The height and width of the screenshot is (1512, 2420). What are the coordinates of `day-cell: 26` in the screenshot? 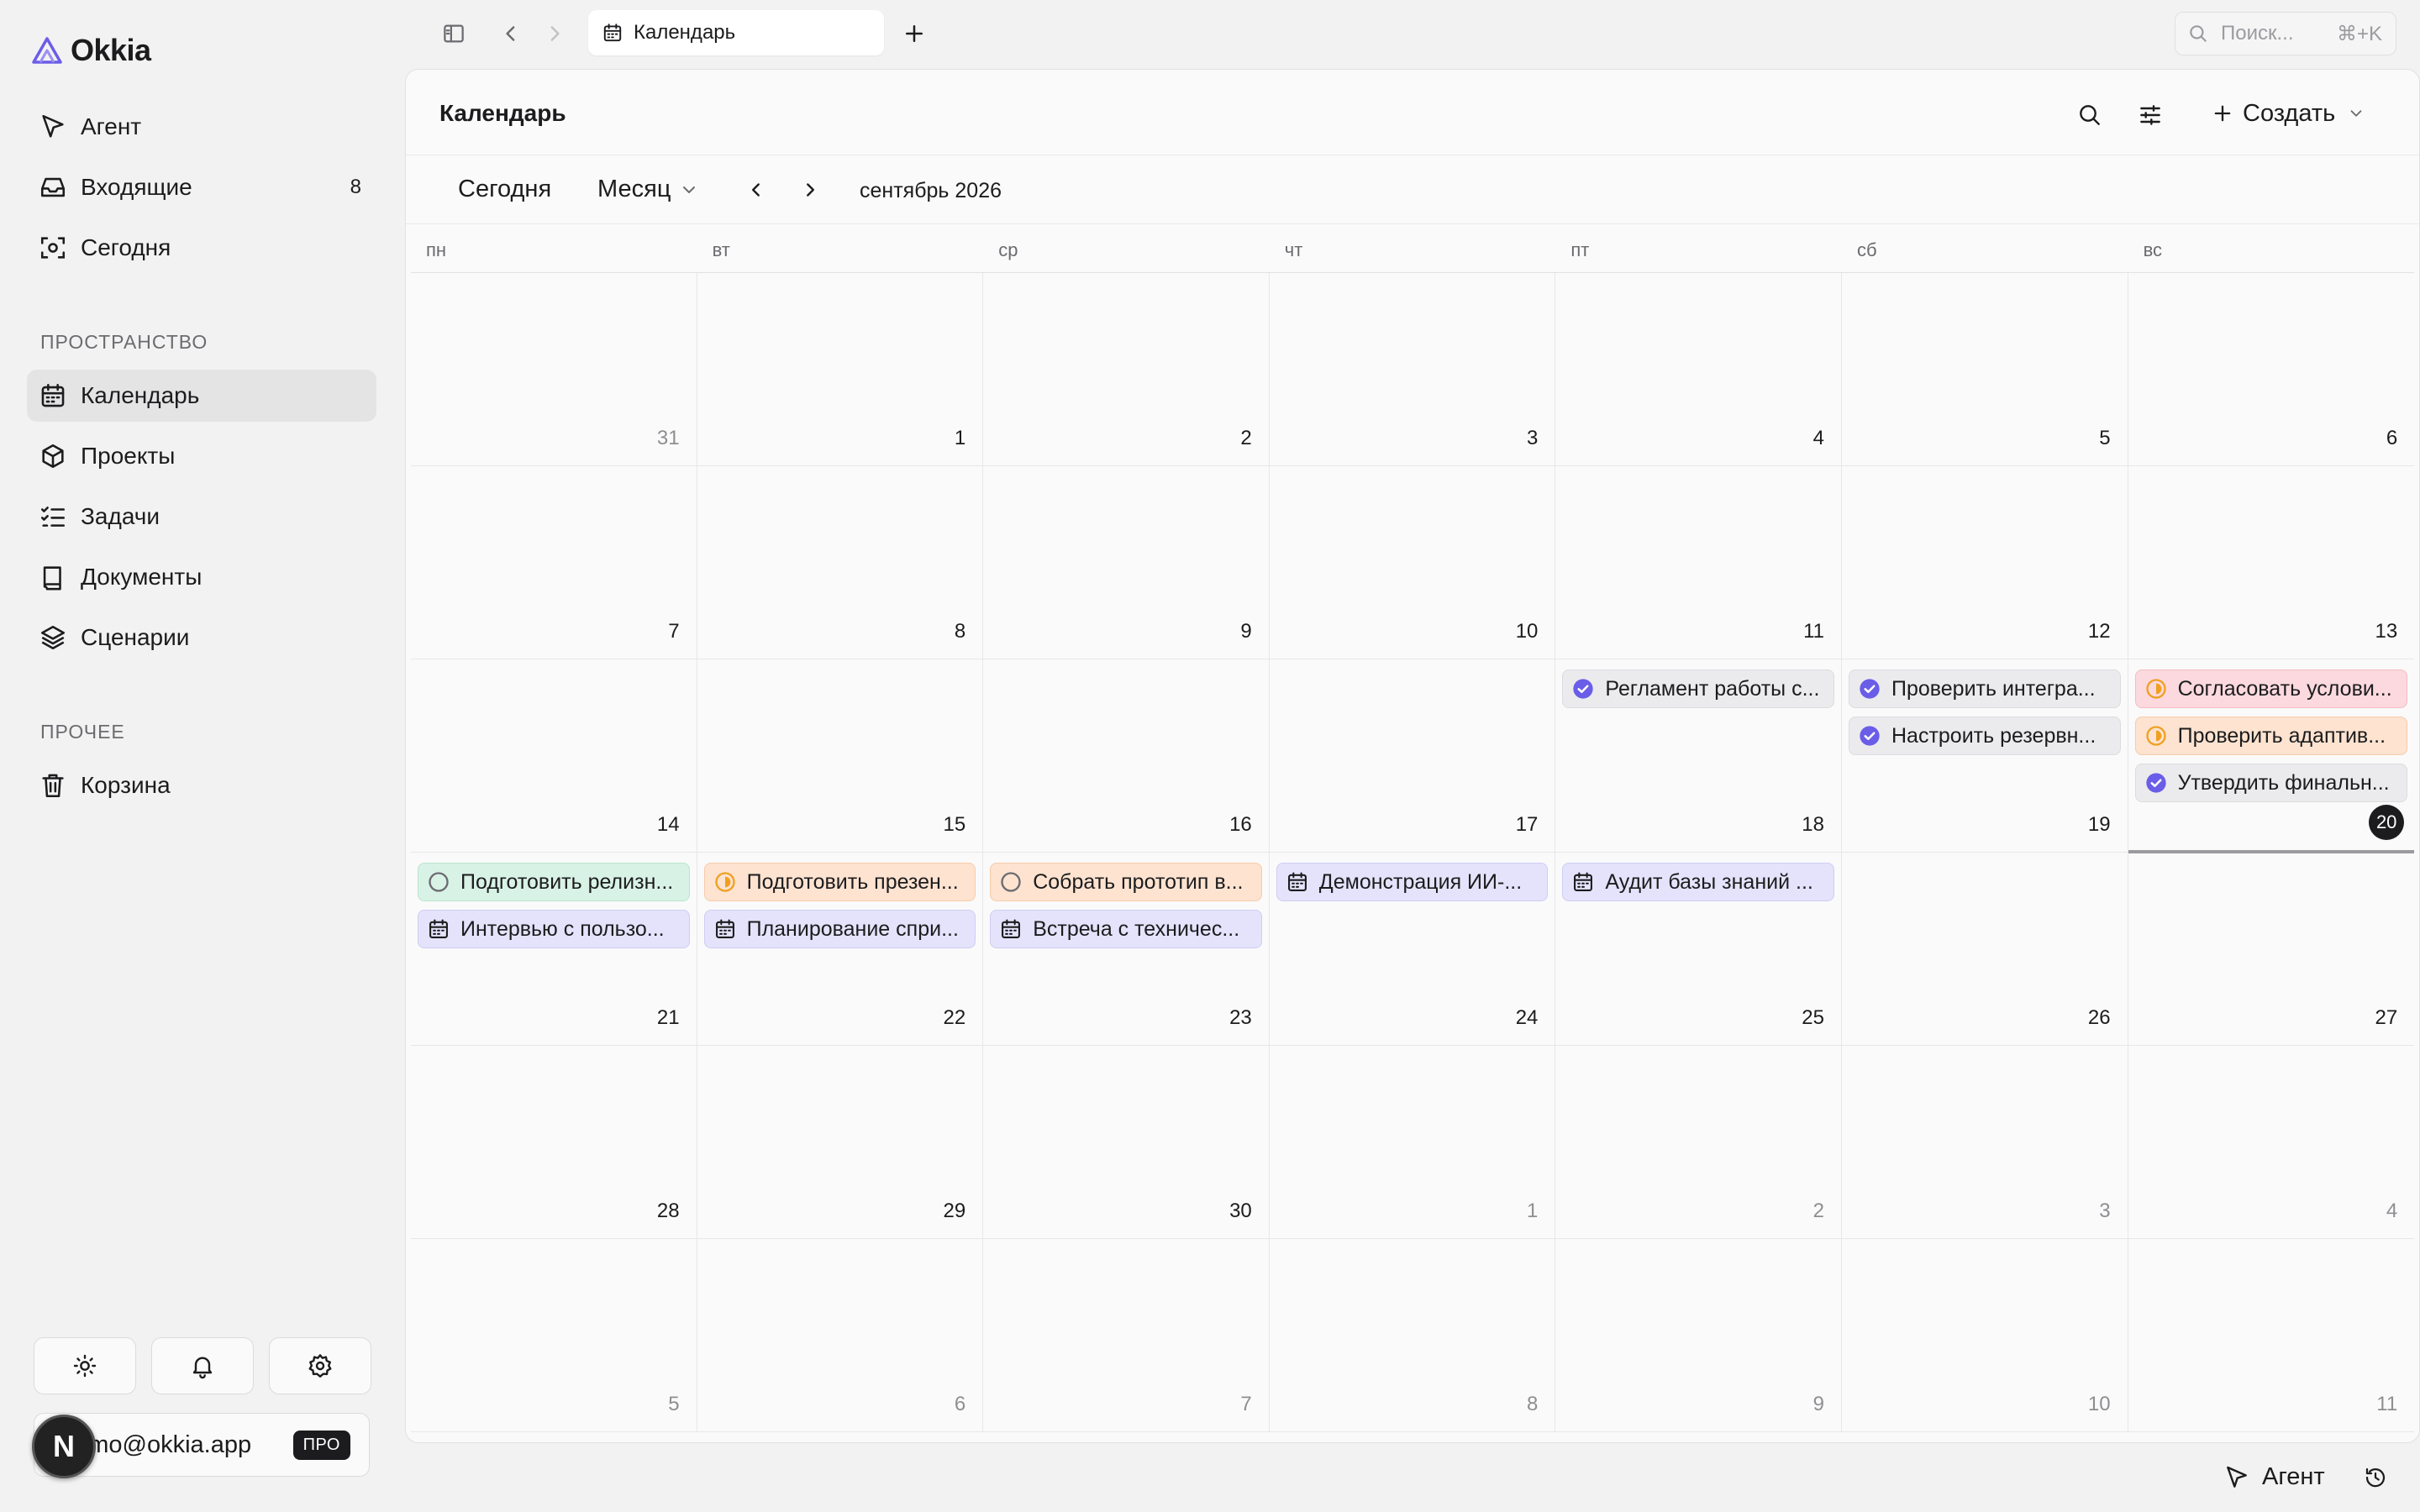 It's located at (1985, 949).